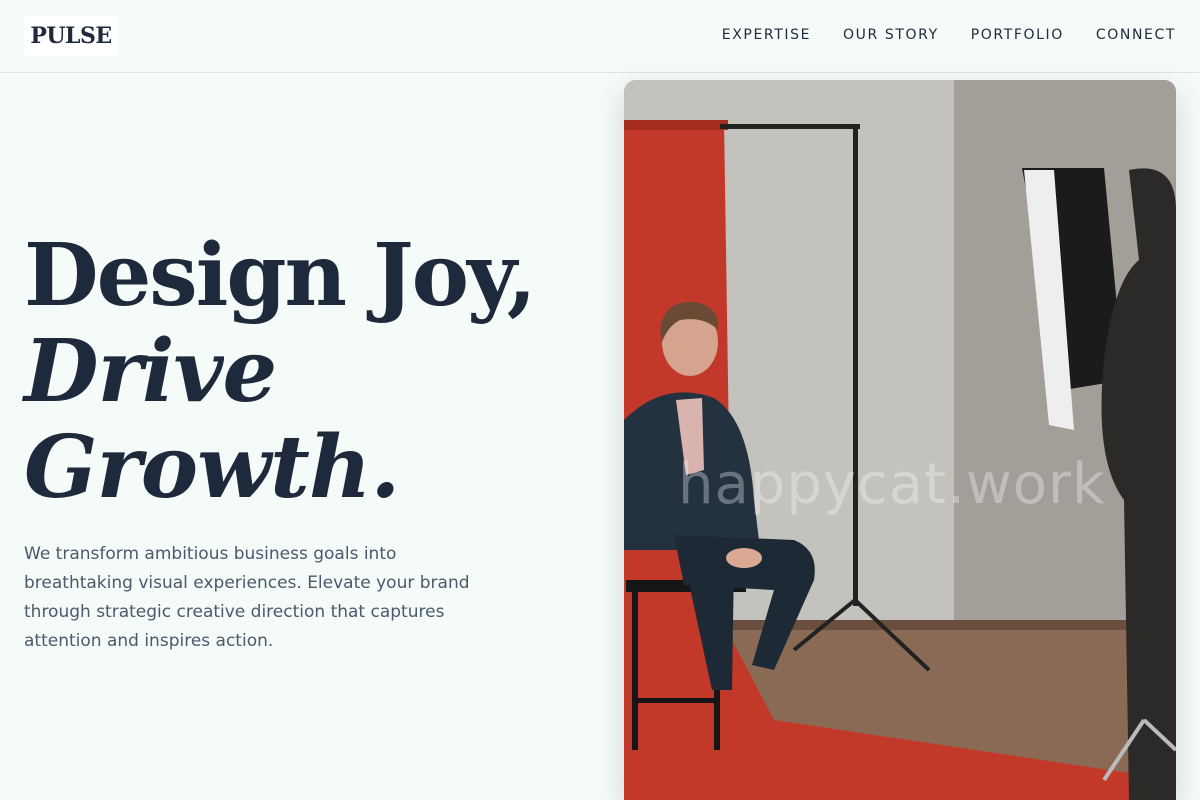 The height and width of the screenshot is (800, 1200). I want to click on nav-link-our-story: OUR STORY, so click(891, 35).